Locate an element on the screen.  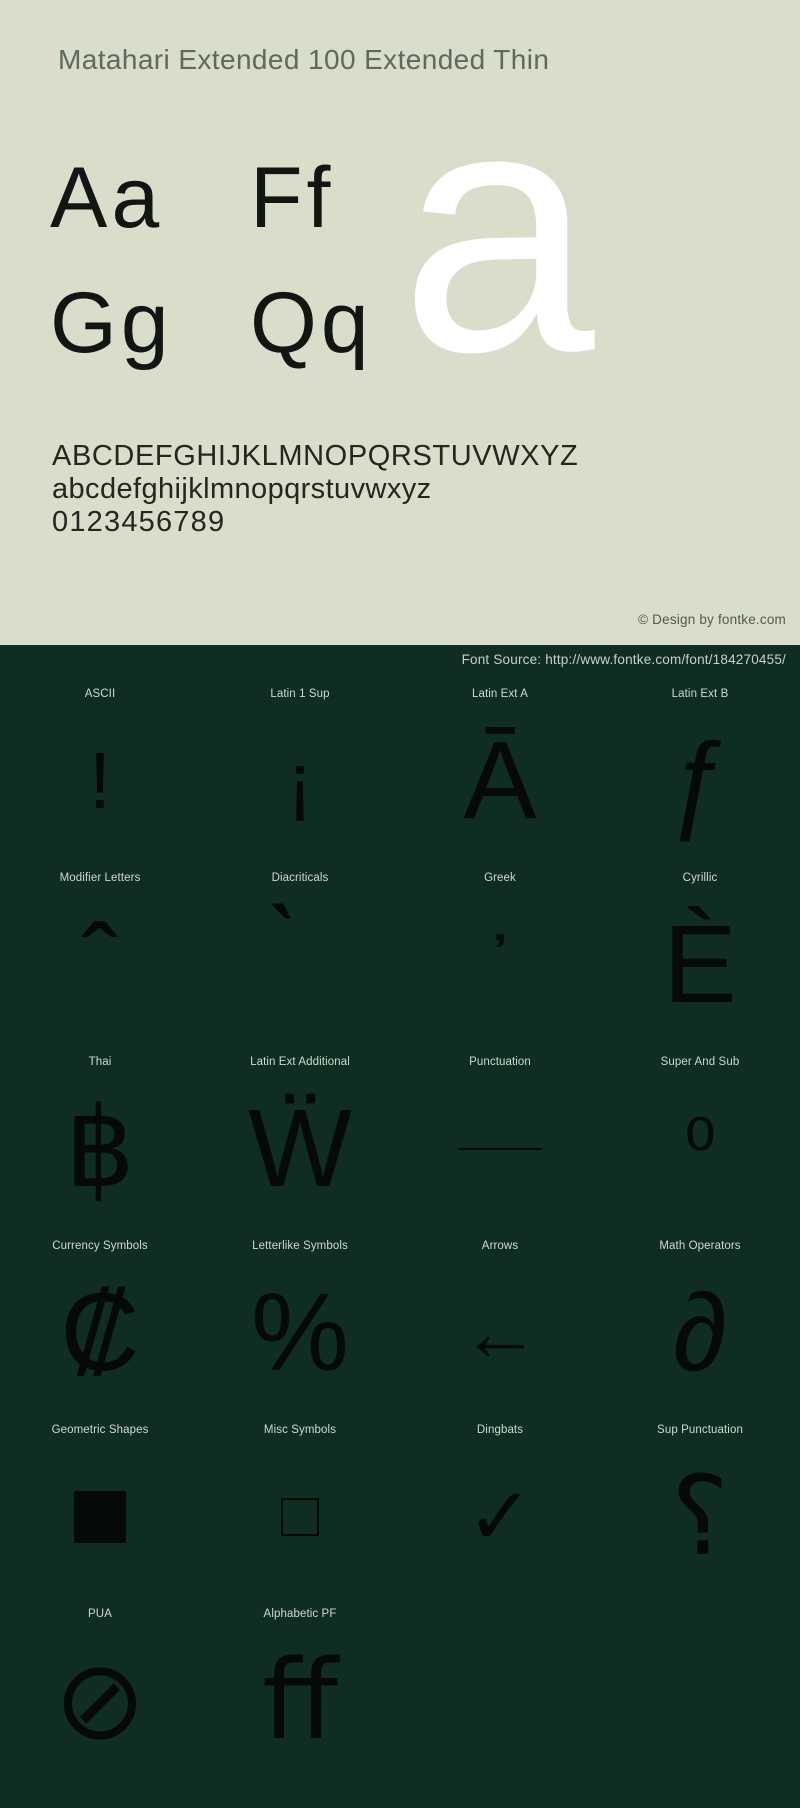
unicode-block-sample-glyph: ƒ is located at coordinates (700, 780).